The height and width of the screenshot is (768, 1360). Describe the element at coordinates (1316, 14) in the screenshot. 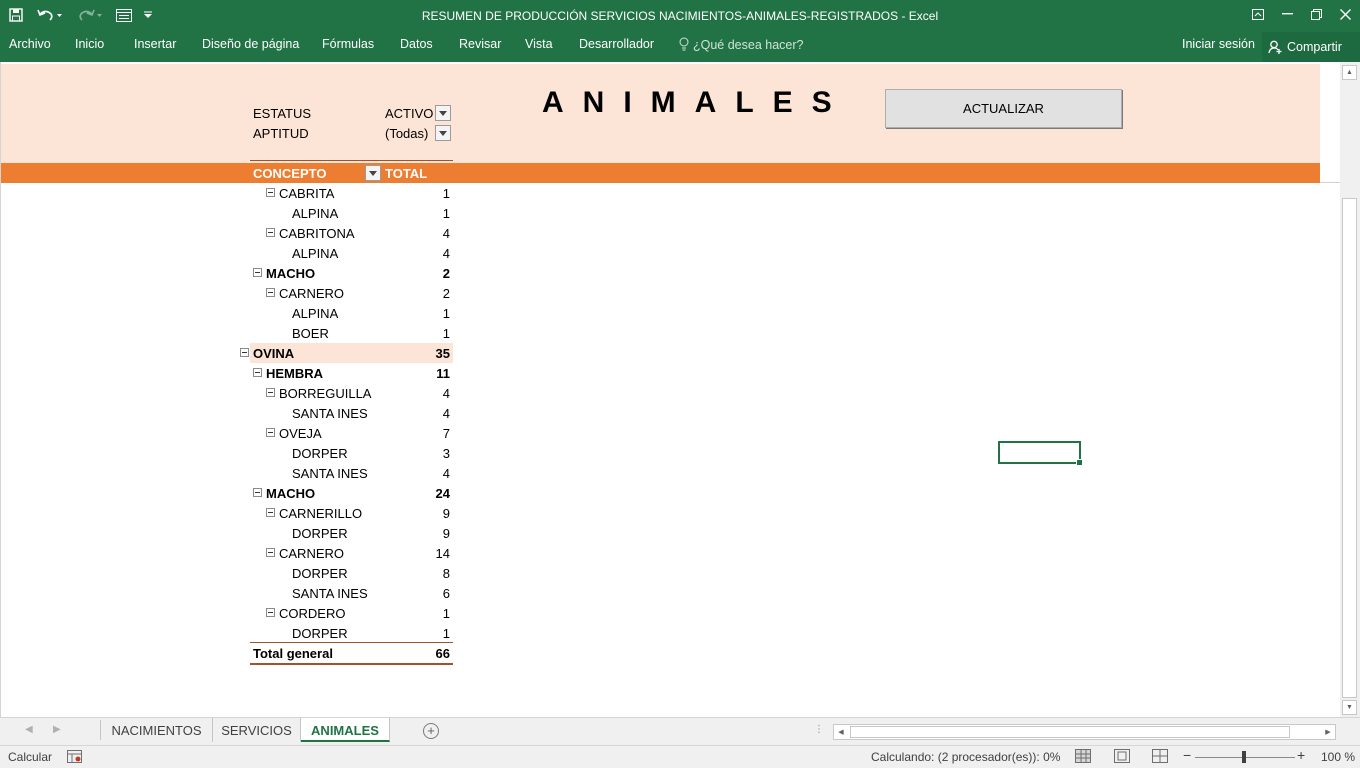

I see `restore-icon` at that location.